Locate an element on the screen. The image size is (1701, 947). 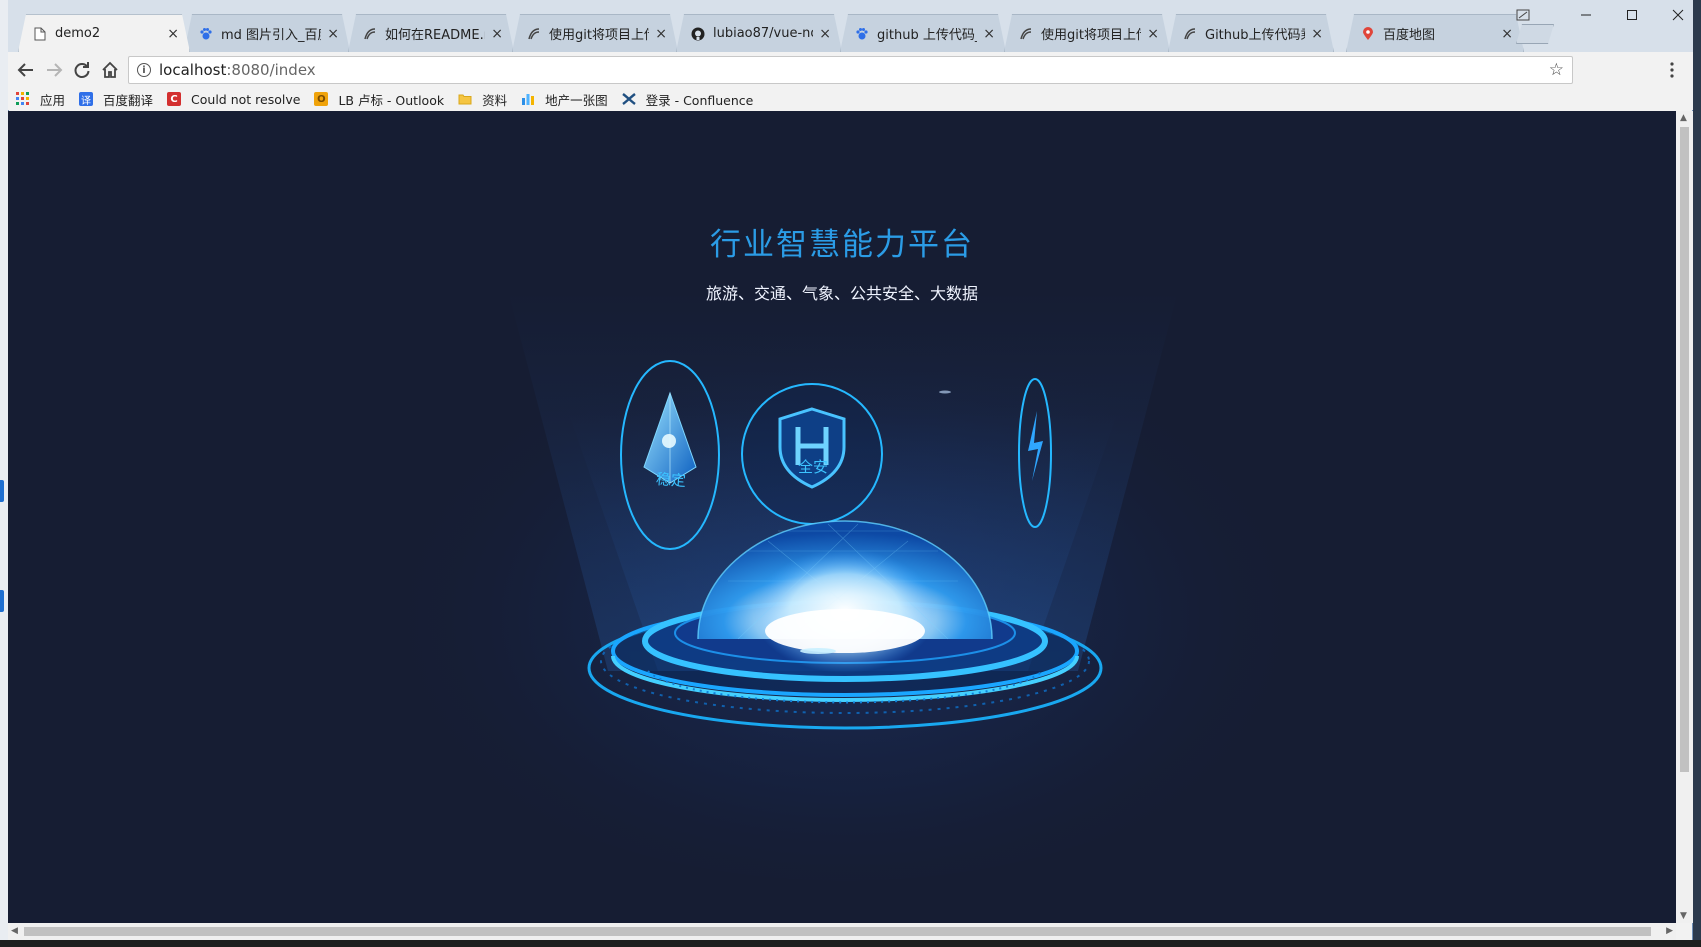
tab-github-upload-baidu: github 上传代码_百 × is located at coordinates (923, 33).